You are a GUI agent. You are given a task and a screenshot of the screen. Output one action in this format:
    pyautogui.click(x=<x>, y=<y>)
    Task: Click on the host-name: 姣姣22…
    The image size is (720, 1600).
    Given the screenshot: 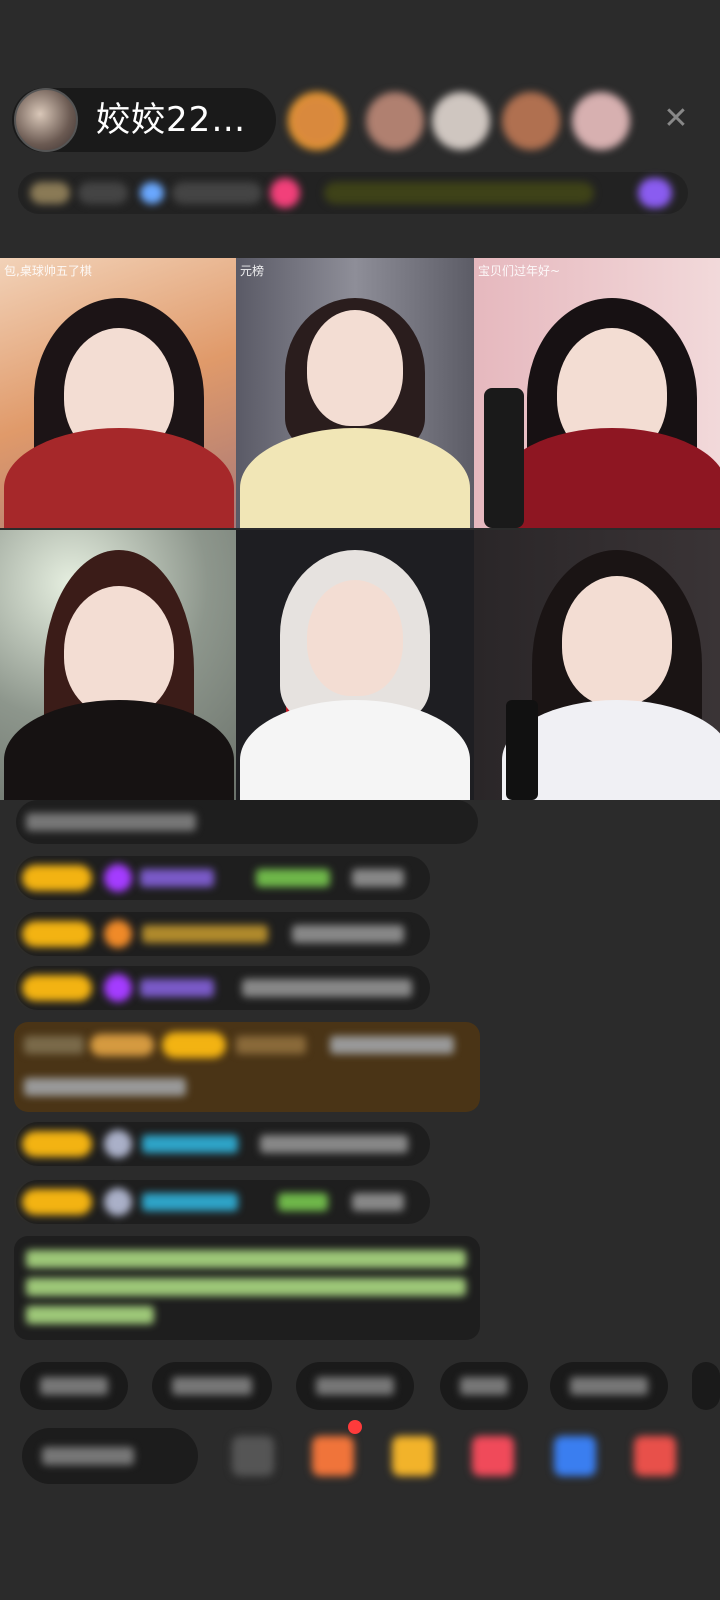 What is the action you would take?
    pyautogui.click(x=171, y=120)
    